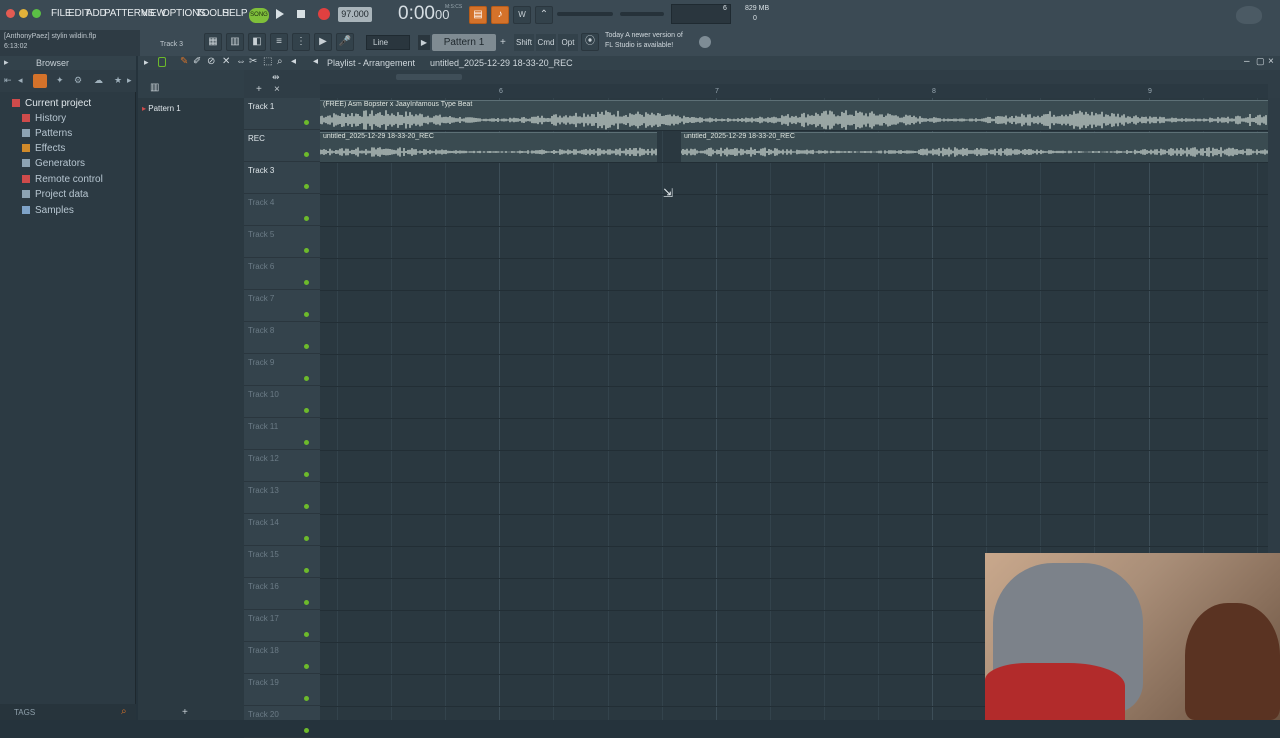 The image size is (1280, 738). Describe the element at coordinates (503, 42) in the screenshot. I see `add-pattern-button: +` at that location.